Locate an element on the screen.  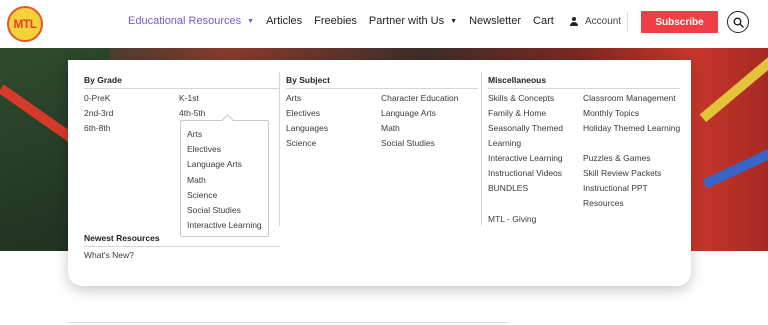
nav-label: Newsletter is located at coordinates (495, 21).